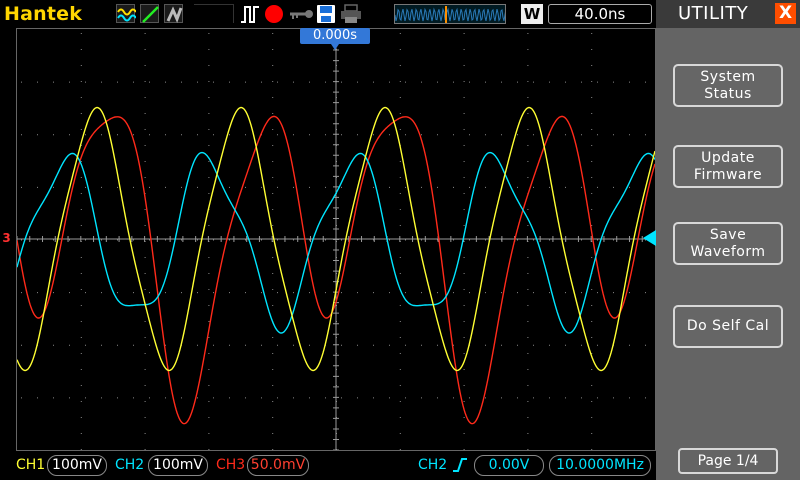 Image resolution: width=800 pixels, height=480 pixels. What do you see at coordinates (301, 14) in the screenshot?
I see `key-icon` at bounding box center [301, 14].